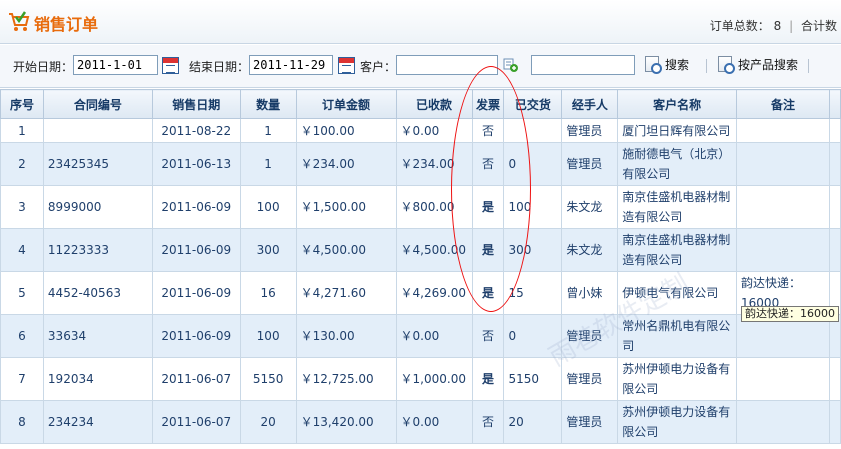  Describe the element at coordinates (196, 164) in the screenshot. I see `cell-date: 2011-06-13` at that location.